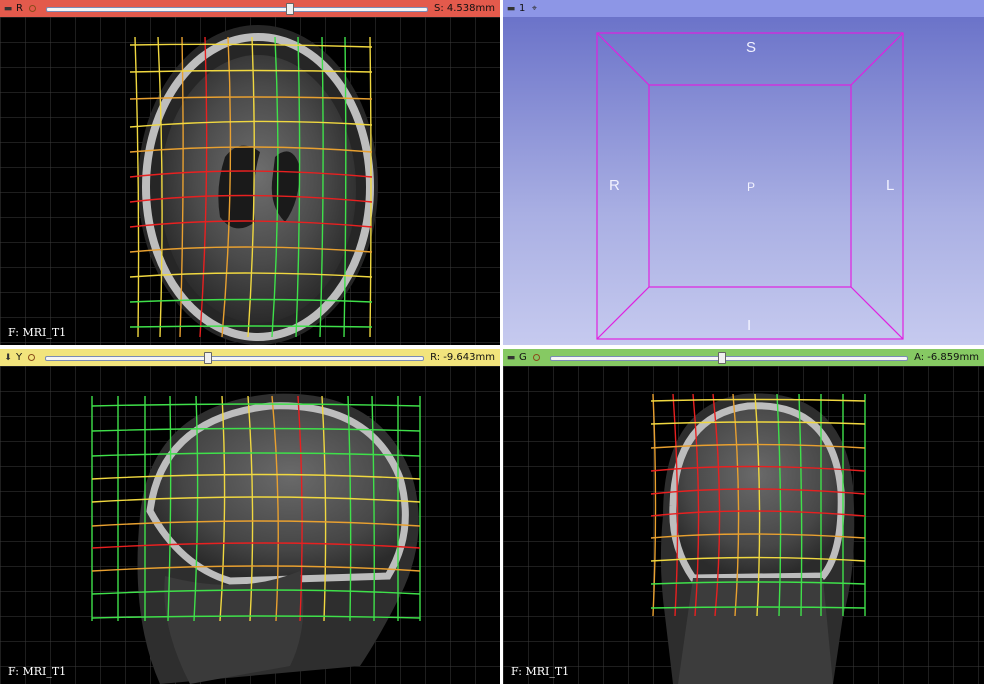 The height and width of the screenshot is (684, 984). I want to click on orientation-posterior: P, so click(751, 187).